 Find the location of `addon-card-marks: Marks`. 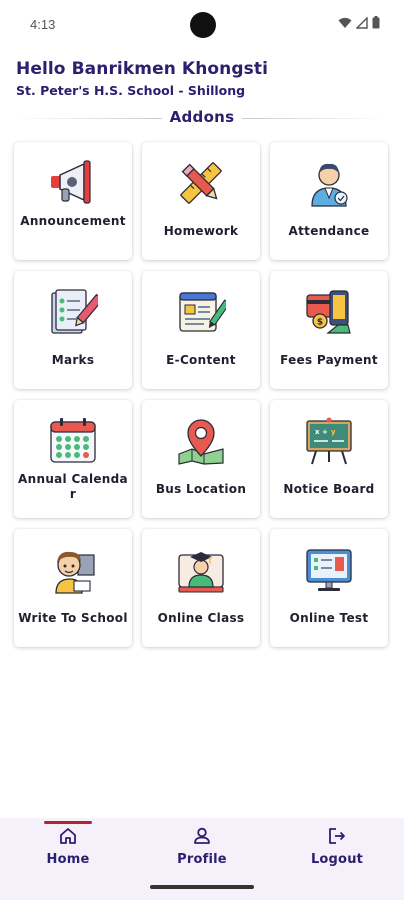

addon-card-marks: Marks is located at coordinates (73, 330).